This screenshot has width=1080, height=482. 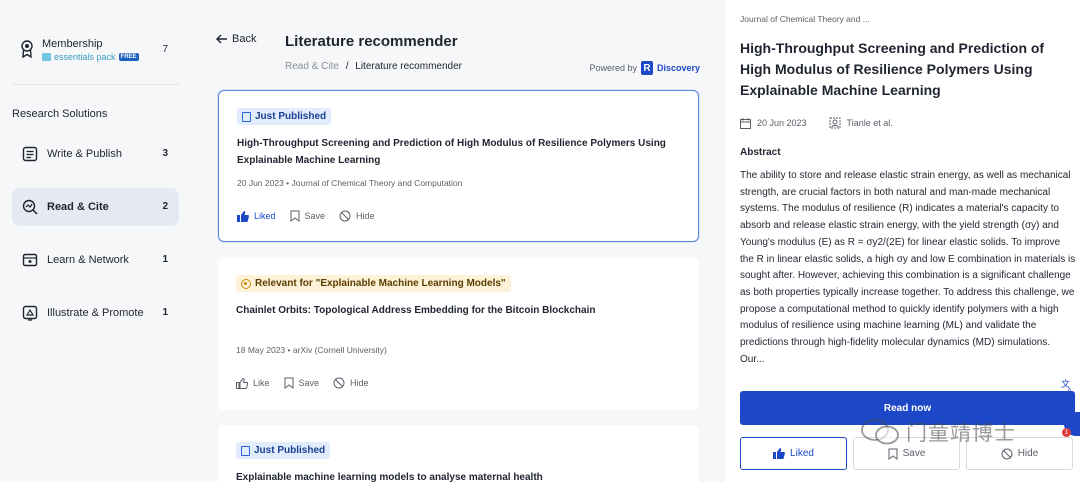 I want to click on sidebar-item-write-publish: Write & Publish 3, so click(x=95, y=154).